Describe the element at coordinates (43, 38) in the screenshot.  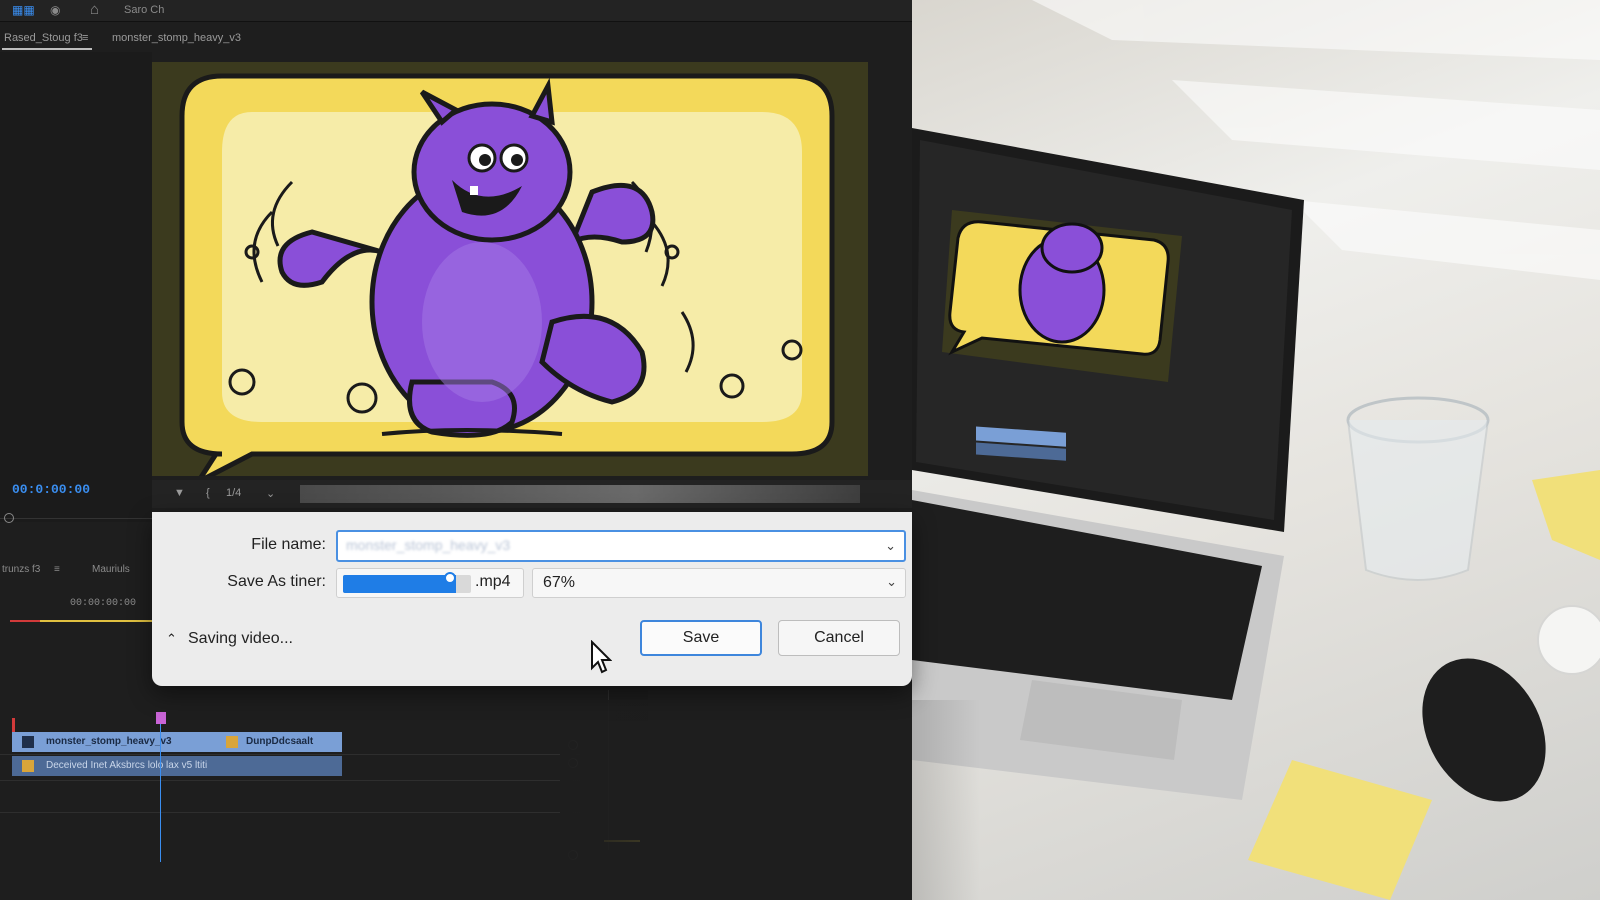
I see `tab-source: Rased_Stoug f3` at that location.